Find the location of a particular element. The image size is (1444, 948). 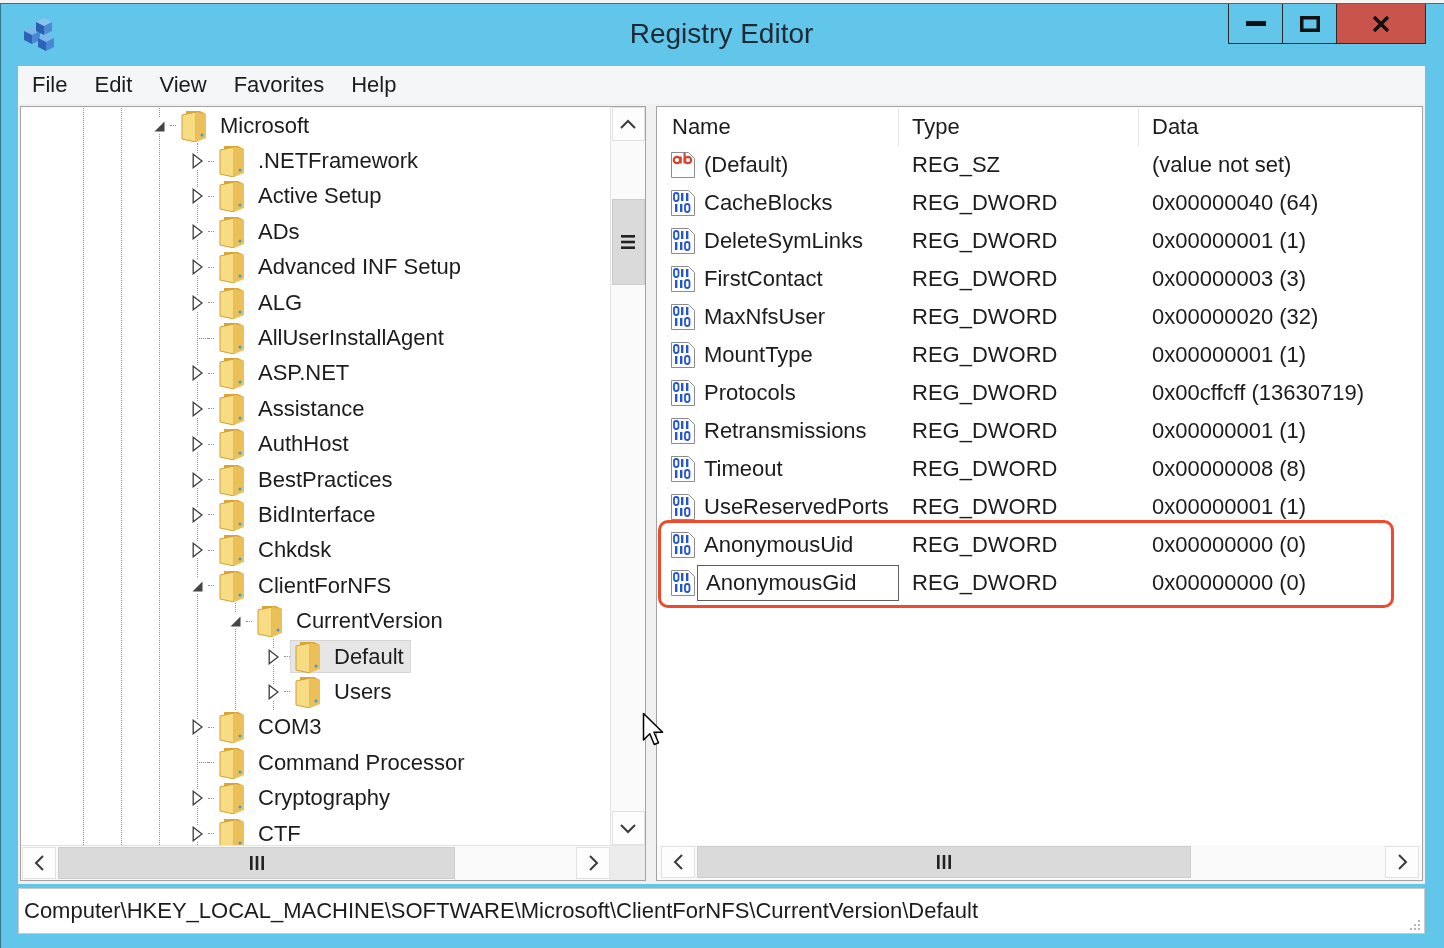

column-header: Data is located at coordinates (1280, 127).